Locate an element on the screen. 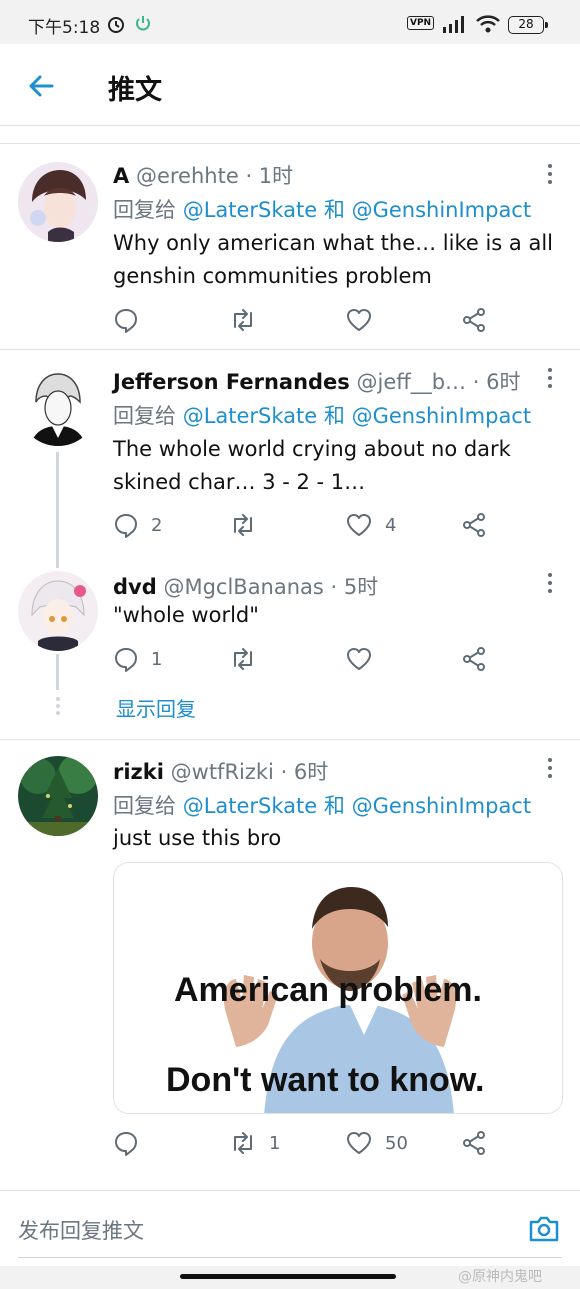 The width and height of the screenshot is (580, 1289). watermark: @原神内鬼吧 is located at coordinates (500, 1277).